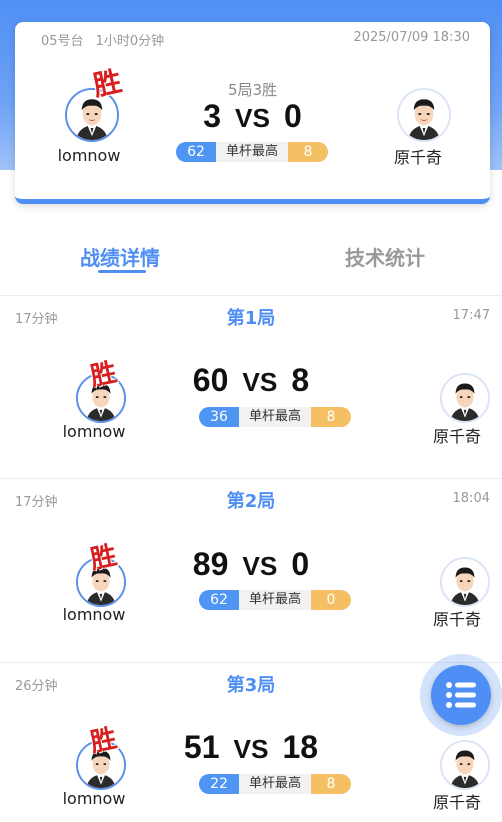 The height and width of the screenshot is (822, 502). I want to click on break-left: 22, so click(219, 784).